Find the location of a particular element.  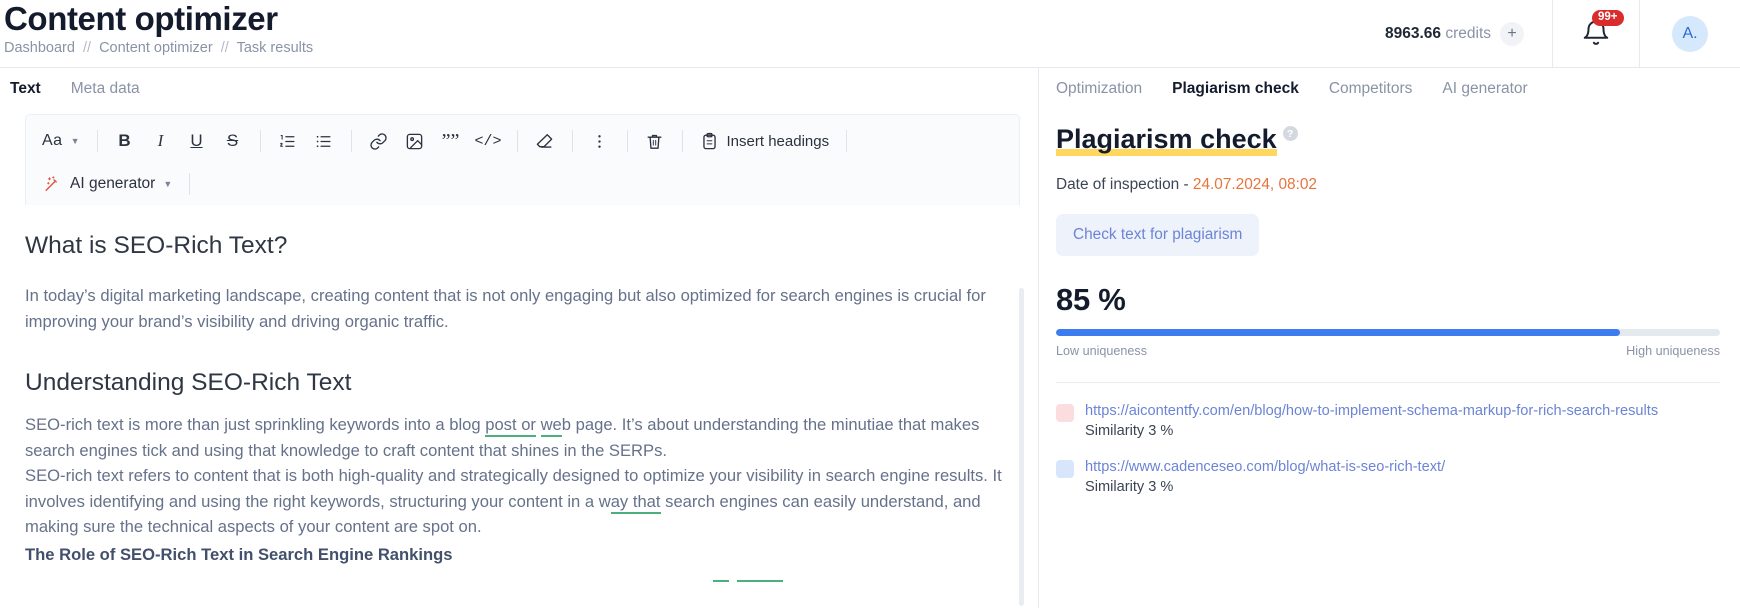

tab-ai-generator: AI generator is located at coordinates (1484, 94).